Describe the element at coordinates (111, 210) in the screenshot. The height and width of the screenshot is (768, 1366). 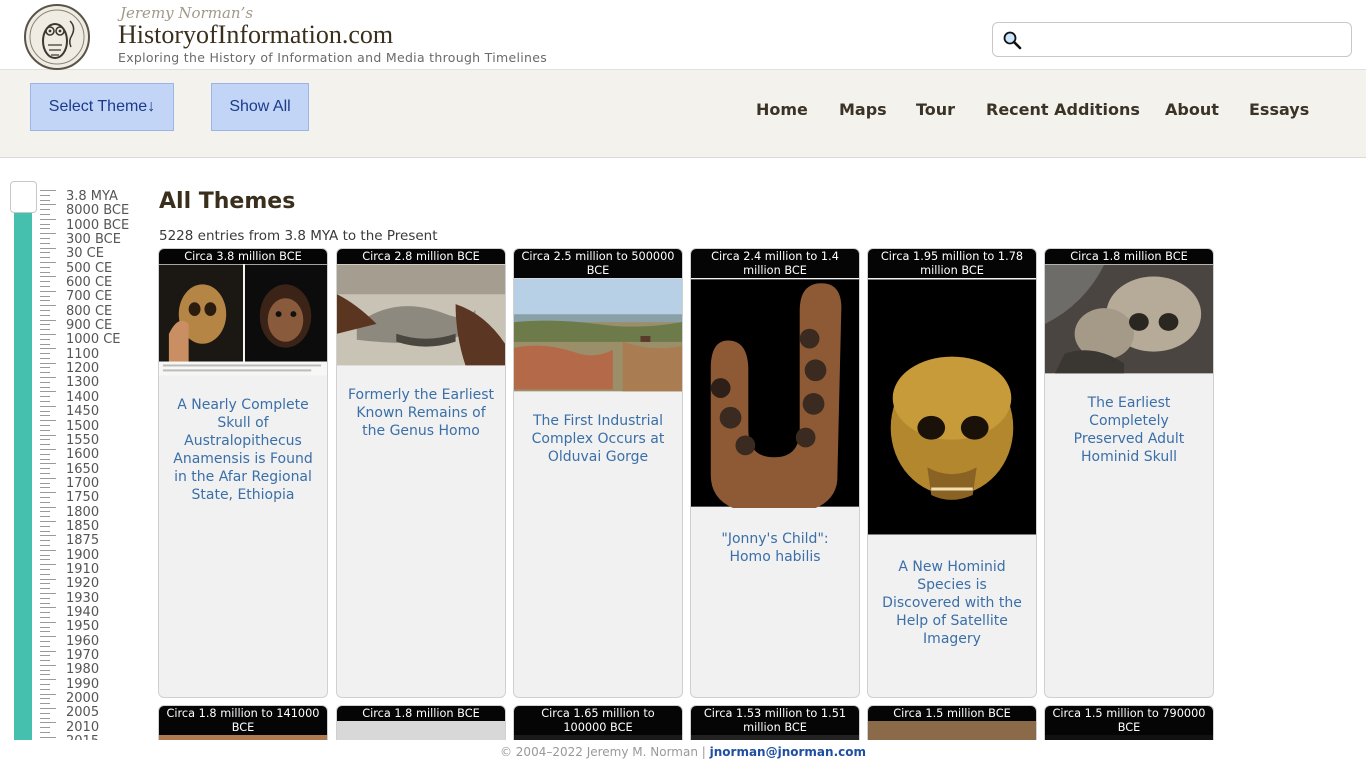
I see `timeline-label: 8000 BCE` at that location.